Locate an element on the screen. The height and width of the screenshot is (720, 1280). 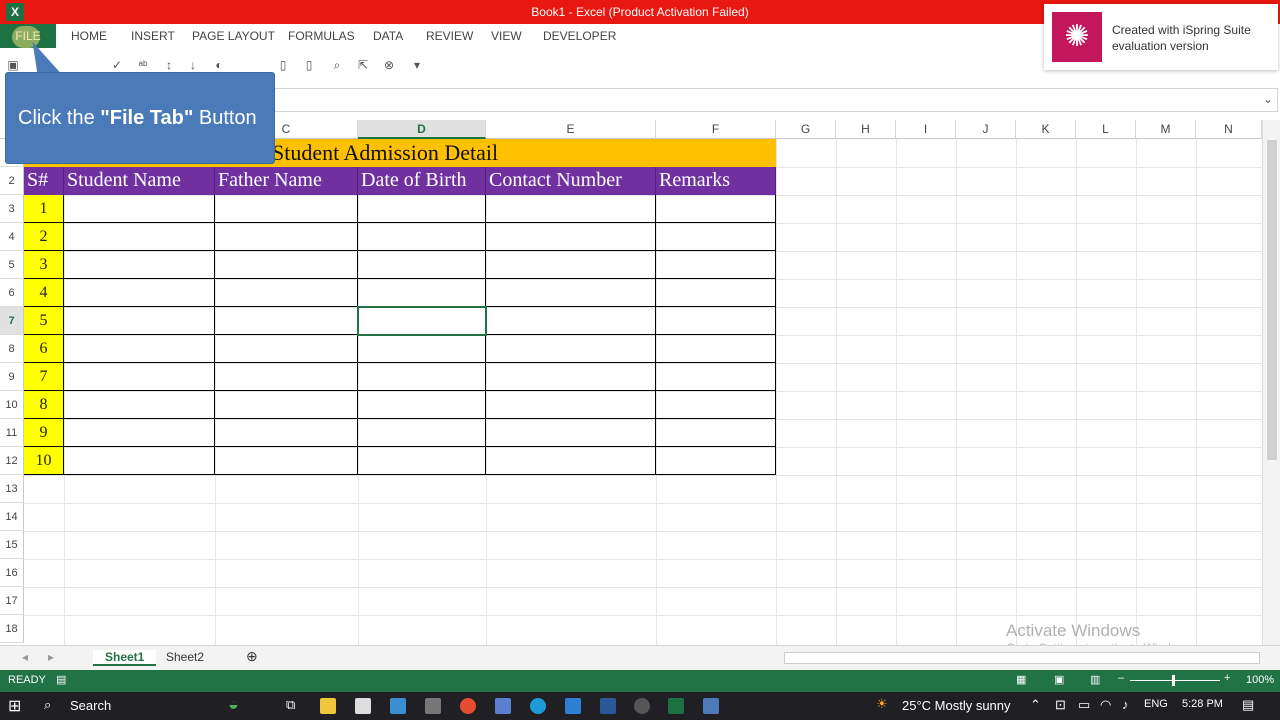
open-document-icon: ▯ is located at coordinates (309, 65).